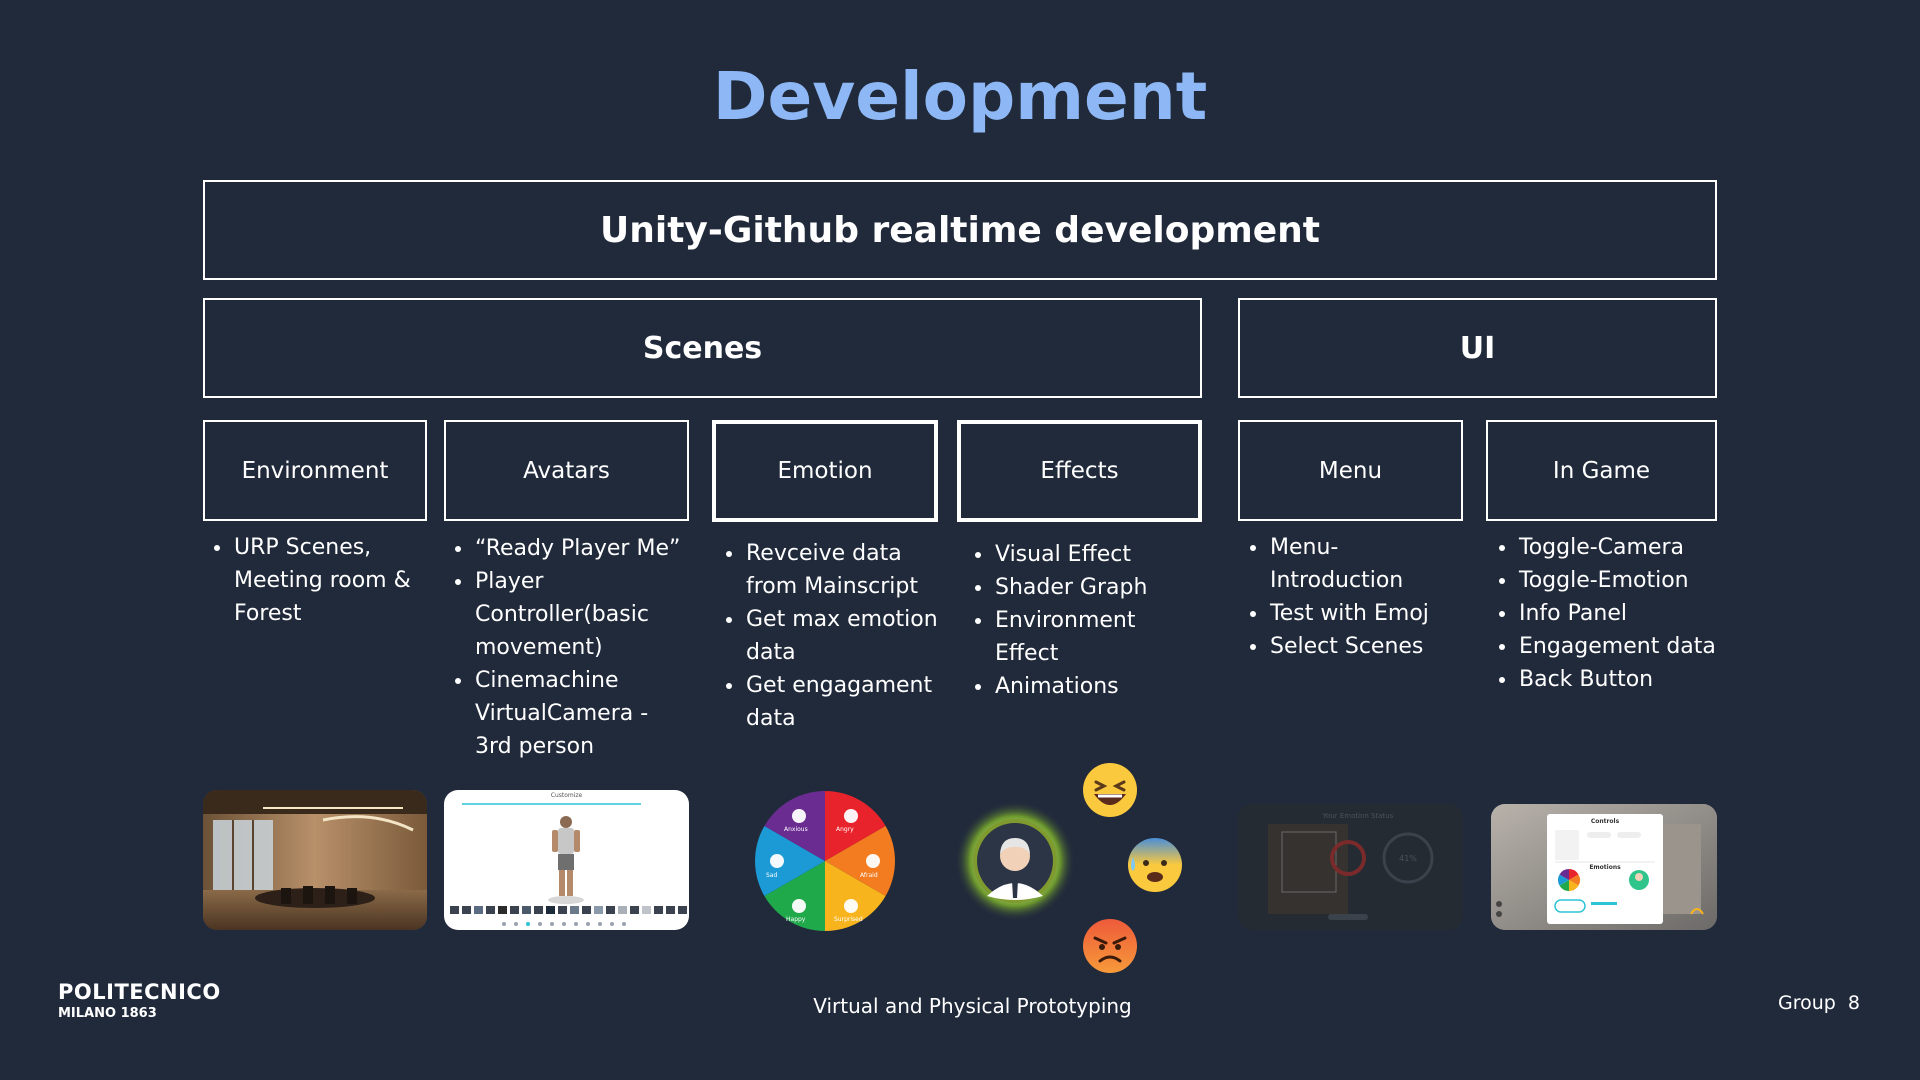  What do you see at coordinates (1015, 861) in the screenshot?
I see `glowing-avatar-icon` at bounding box center [1015, 861].